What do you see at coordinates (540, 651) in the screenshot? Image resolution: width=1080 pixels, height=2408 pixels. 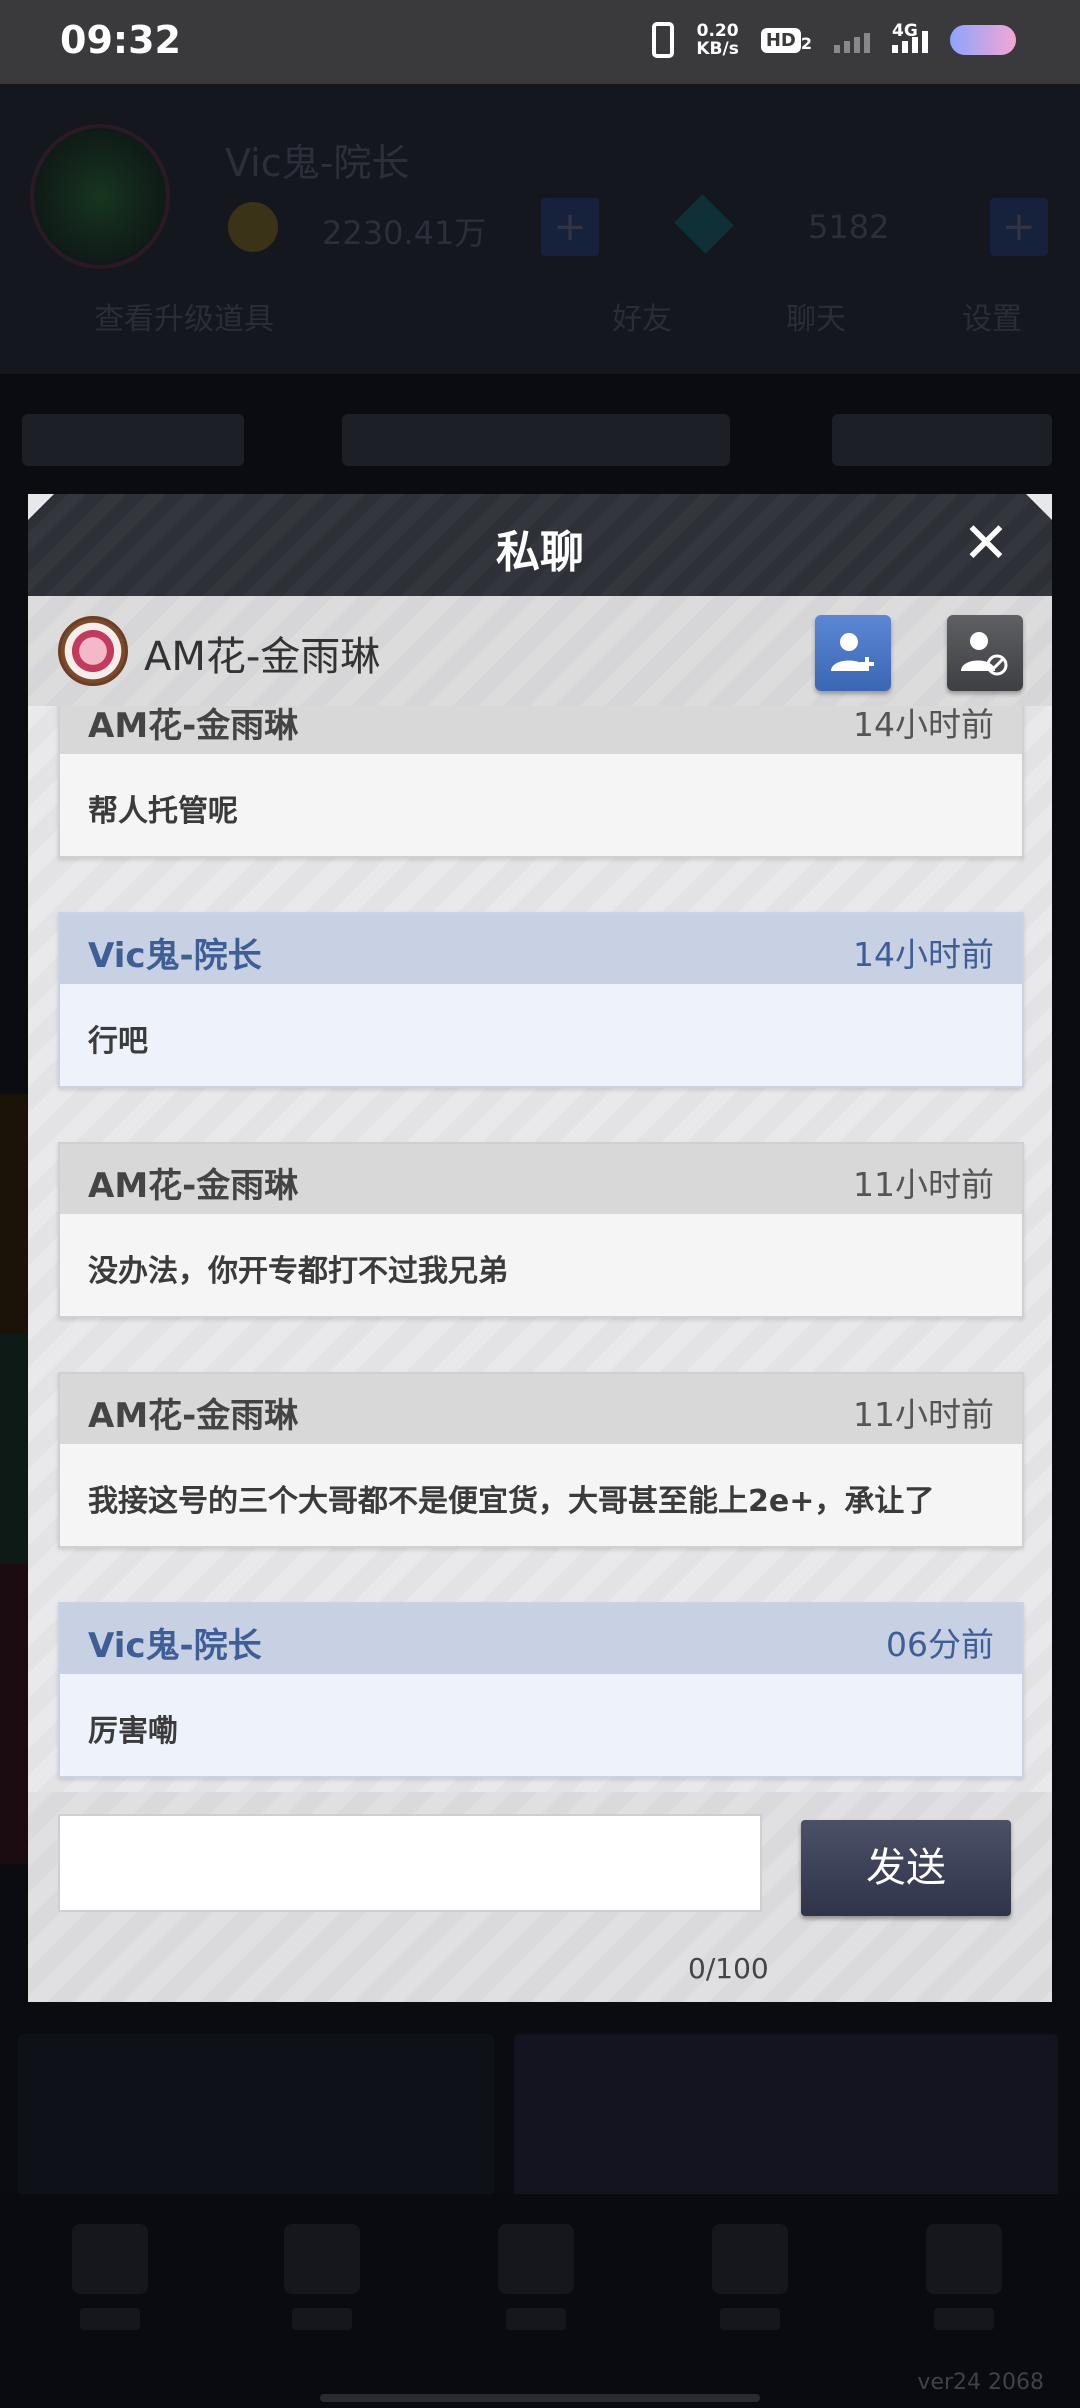 I see `chat-peer-bar: AM花-金雨琳` at bounding box center [540, 651].